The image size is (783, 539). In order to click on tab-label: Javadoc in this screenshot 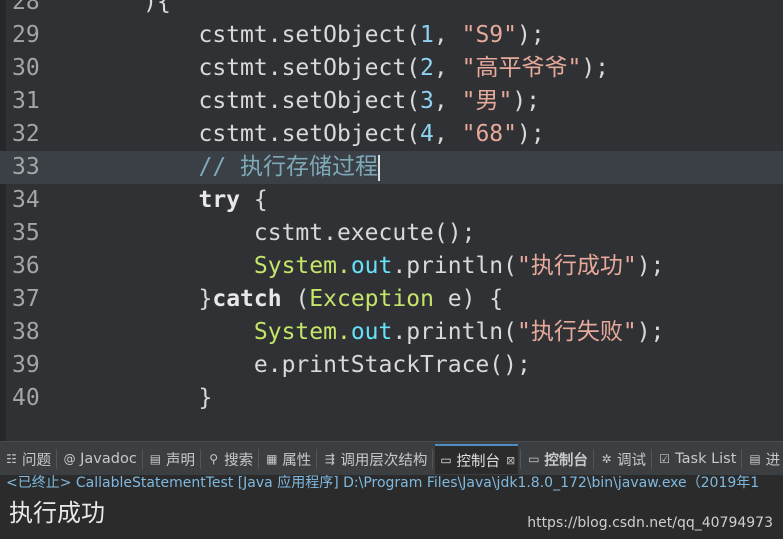, I will do `click(108, 459)`.